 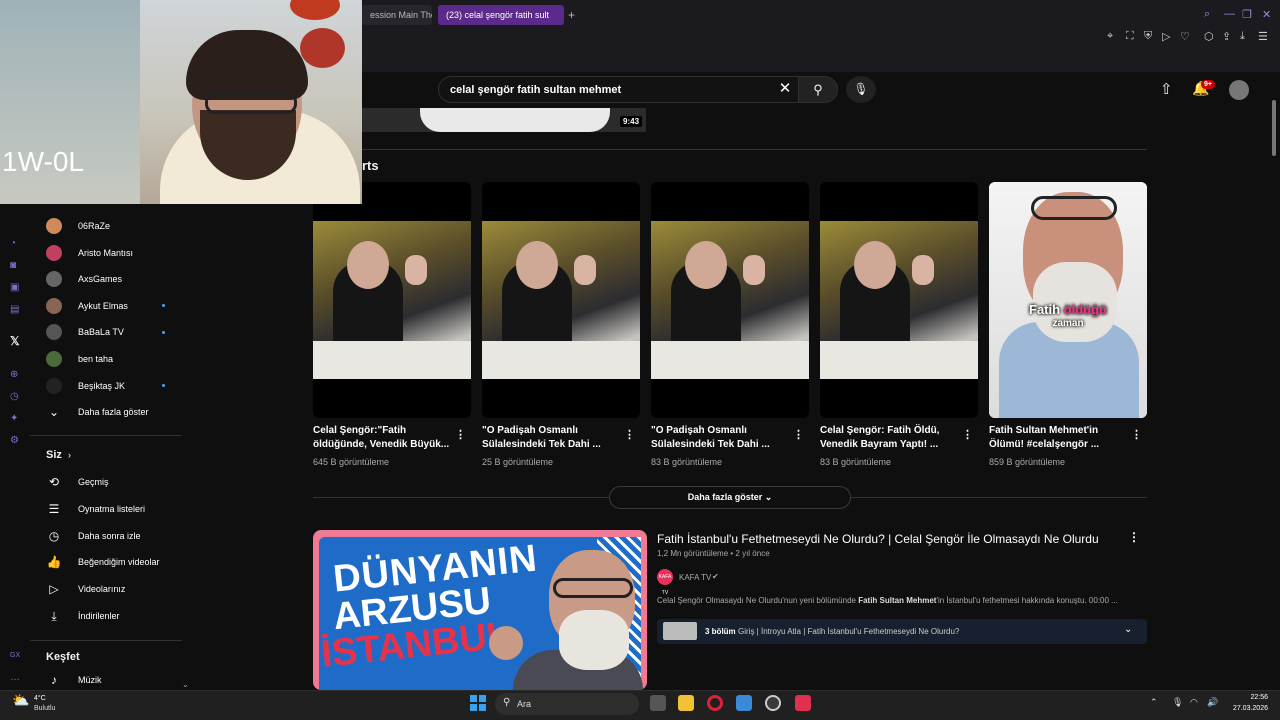 What do you see at coordinates (95, 509) in the screenshot?
I see `sidebar-item-playlist: ☰ Oynatma listeleri` at bounding box center [95, 509].